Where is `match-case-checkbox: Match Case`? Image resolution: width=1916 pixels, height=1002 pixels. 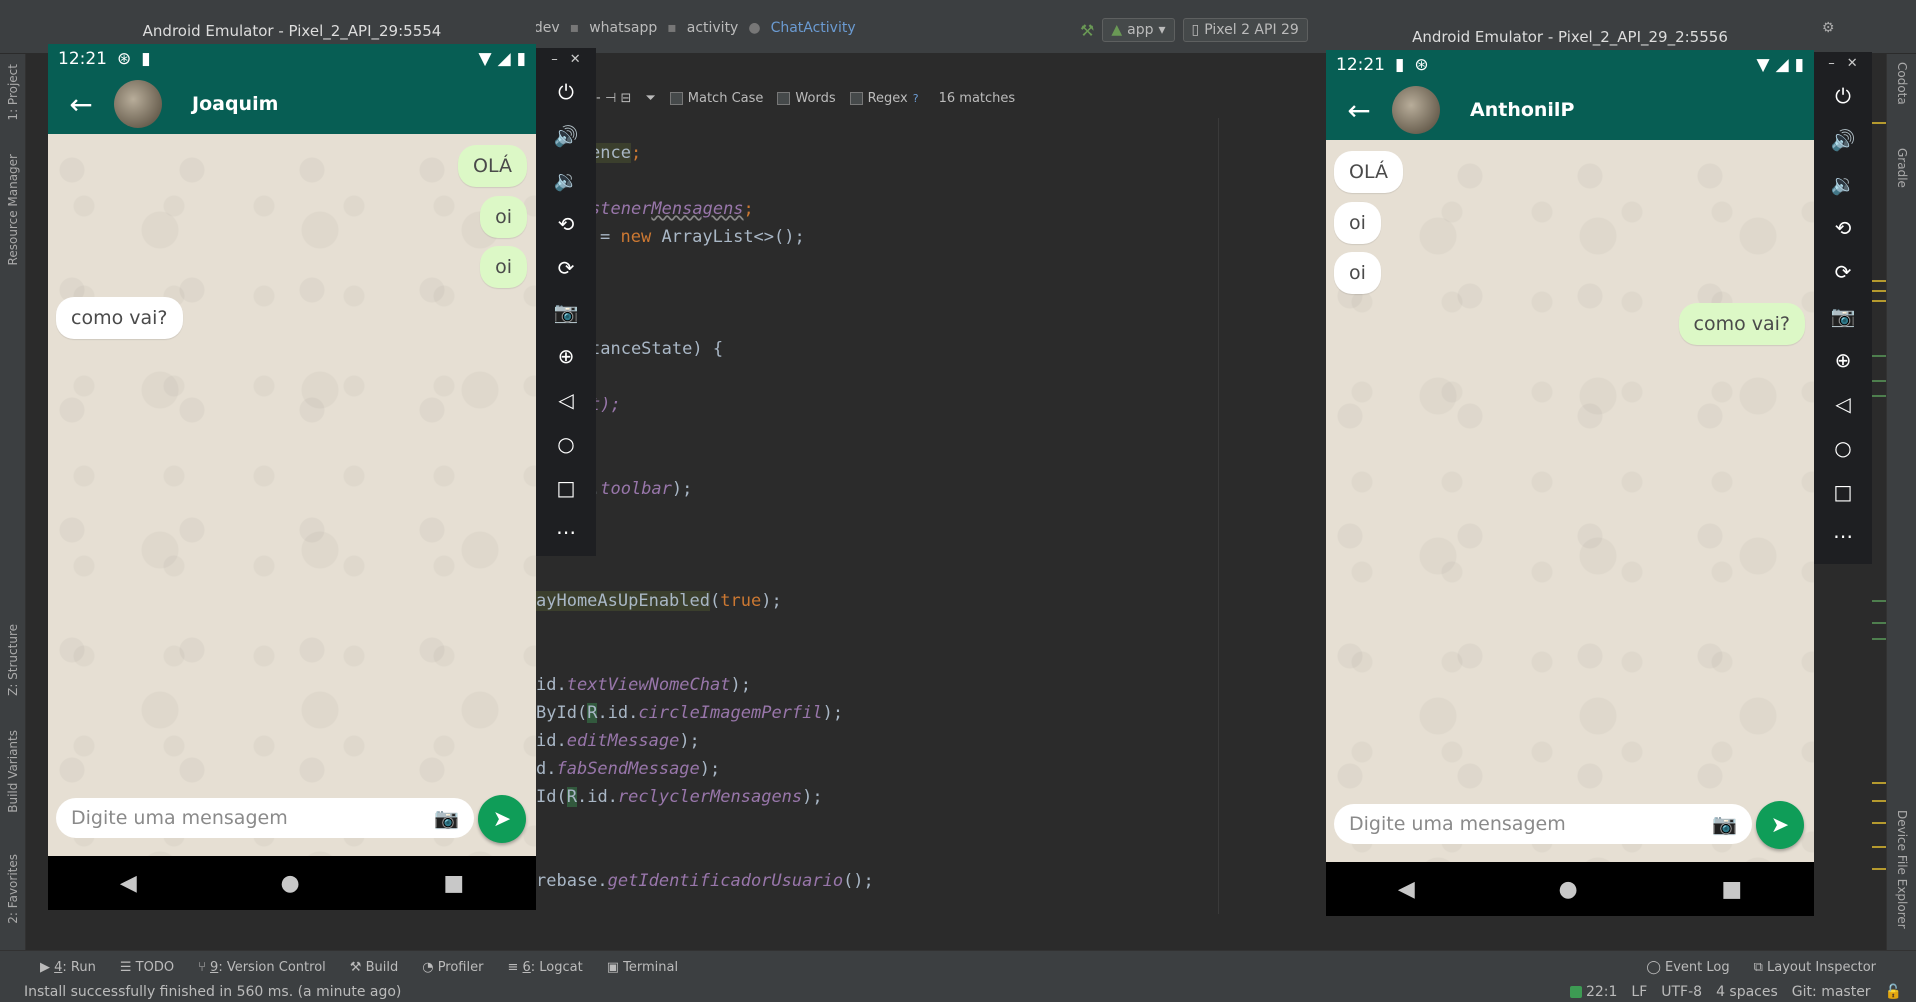
match-case-checkbox: Match Case is located at coordinates (716, 98).